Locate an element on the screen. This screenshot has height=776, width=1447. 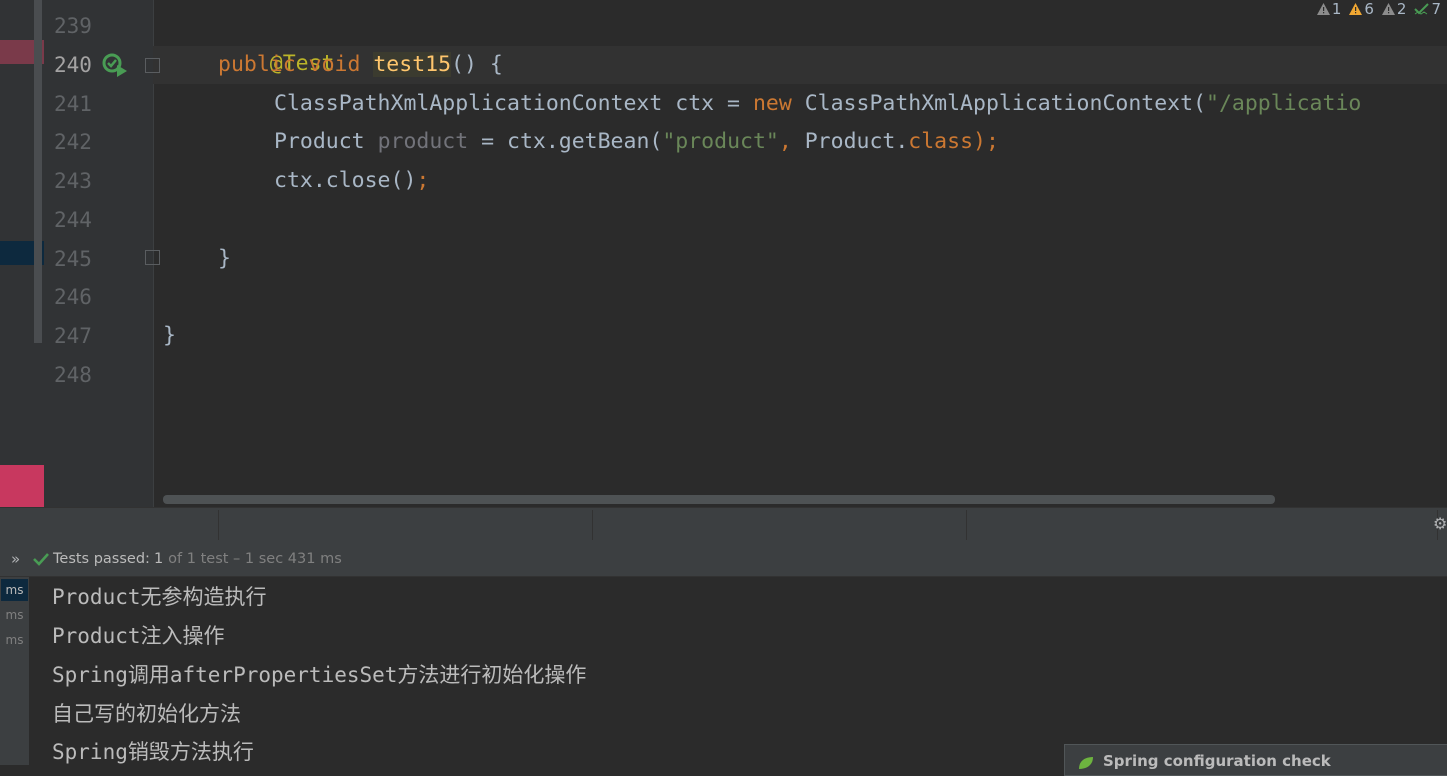
inspection-weak-warnings: 1 is located at coordinates (1329, 9).